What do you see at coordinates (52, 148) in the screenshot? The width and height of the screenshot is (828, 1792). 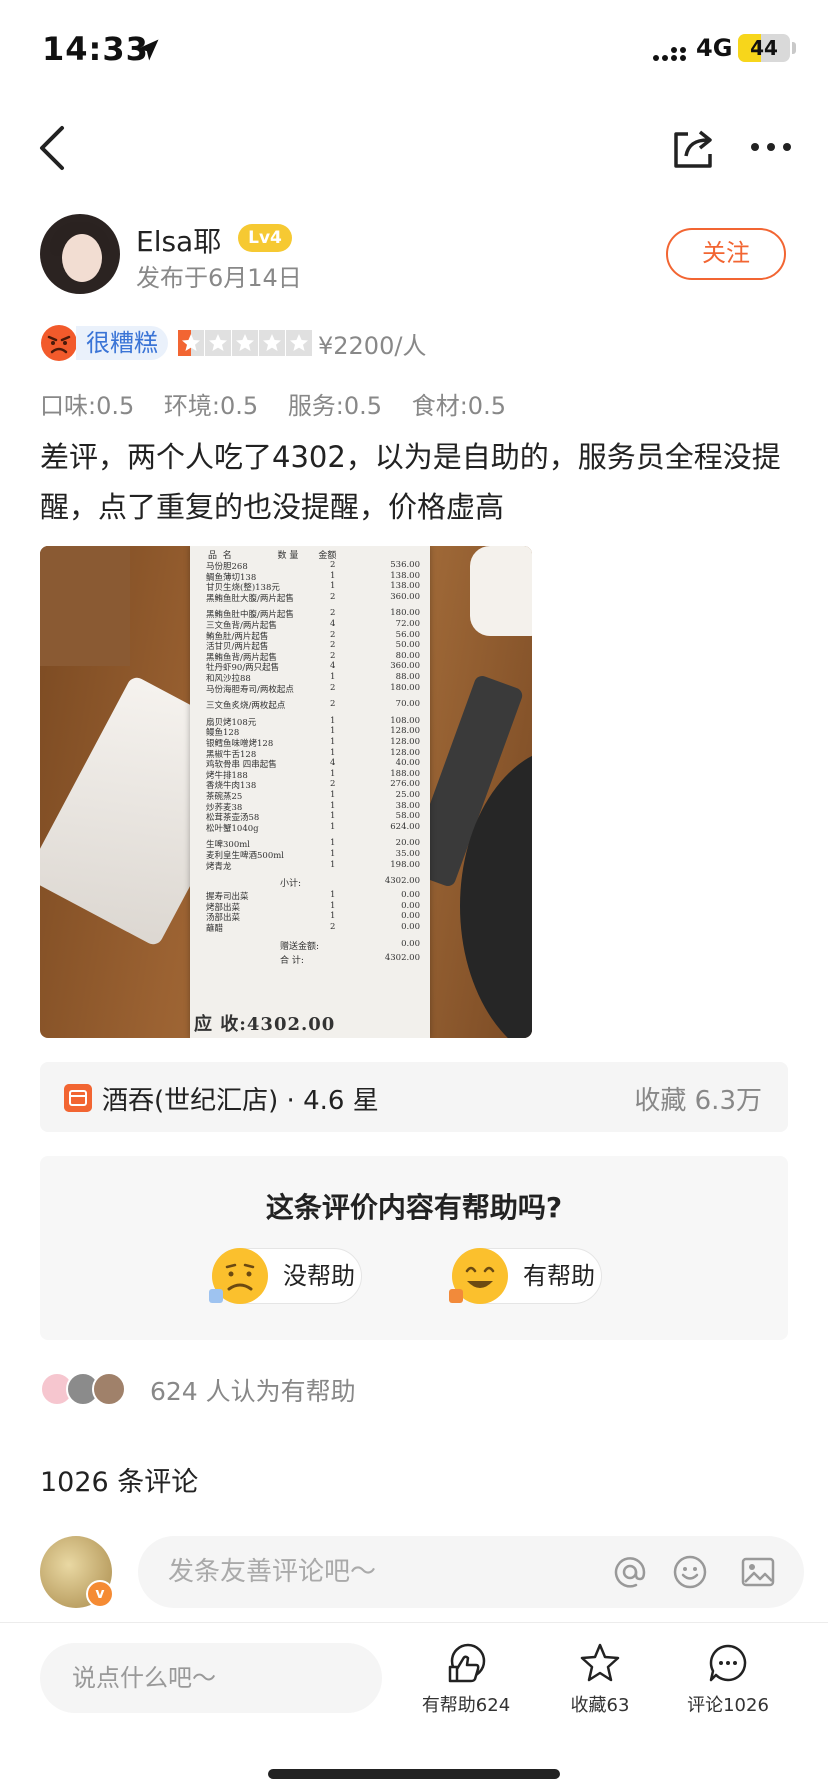 I see `back-icon` at bounding box center [52, 148].